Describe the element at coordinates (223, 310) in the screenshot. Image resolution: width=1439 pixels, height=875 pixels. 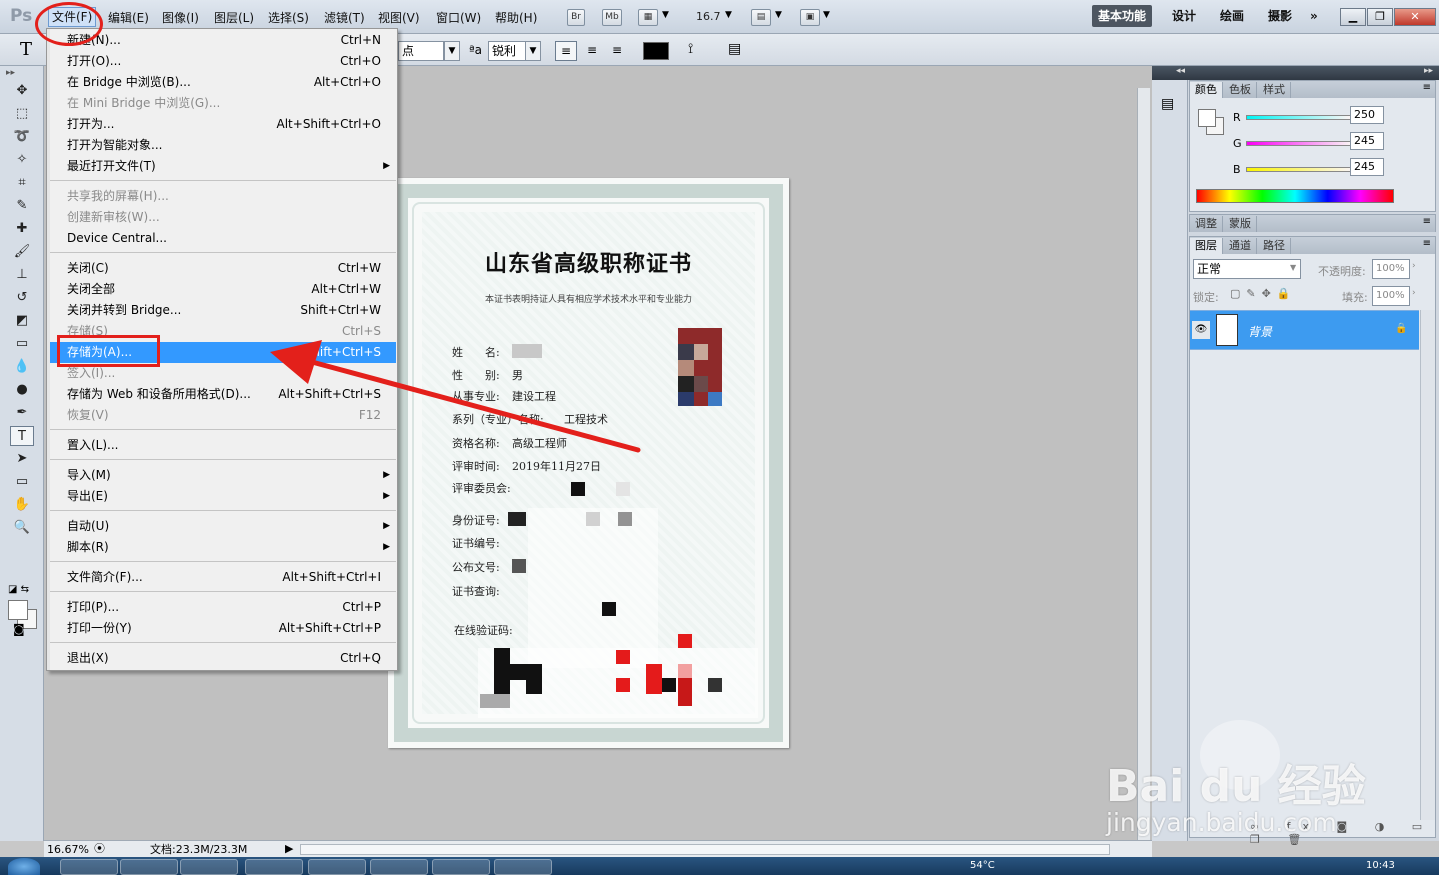
I see `menu-item-close-go-bridge: 关闭并转到 Bridge... Shift+Ctrl+W` at that location.